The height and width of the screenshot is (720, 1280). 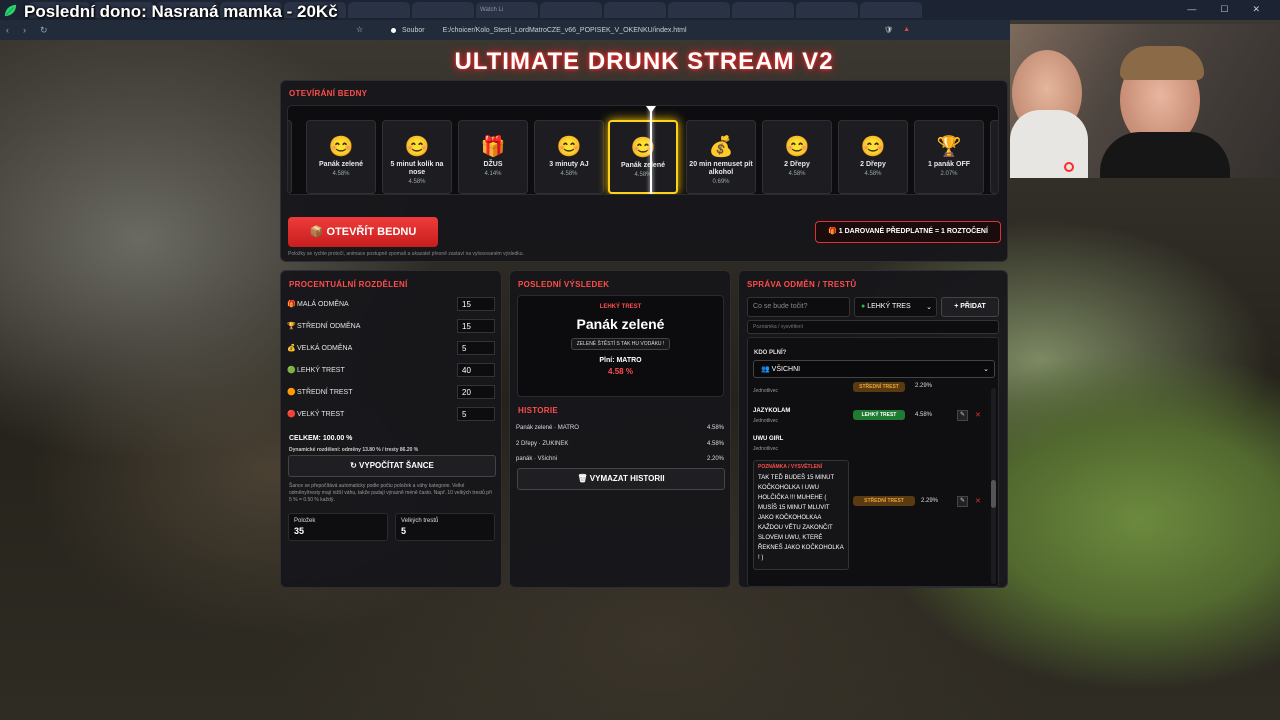 I want to click on item-pct: 2.29%, so click(x=924, y=386).